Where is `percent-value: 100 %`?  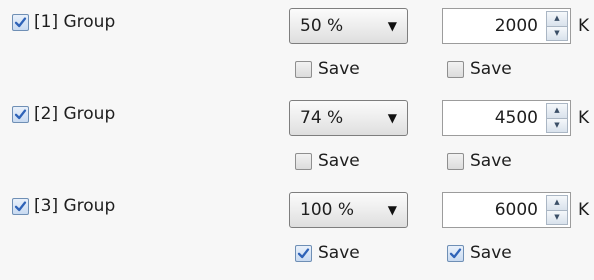
percent-value: 100 % is located at coordinates (327, 210).